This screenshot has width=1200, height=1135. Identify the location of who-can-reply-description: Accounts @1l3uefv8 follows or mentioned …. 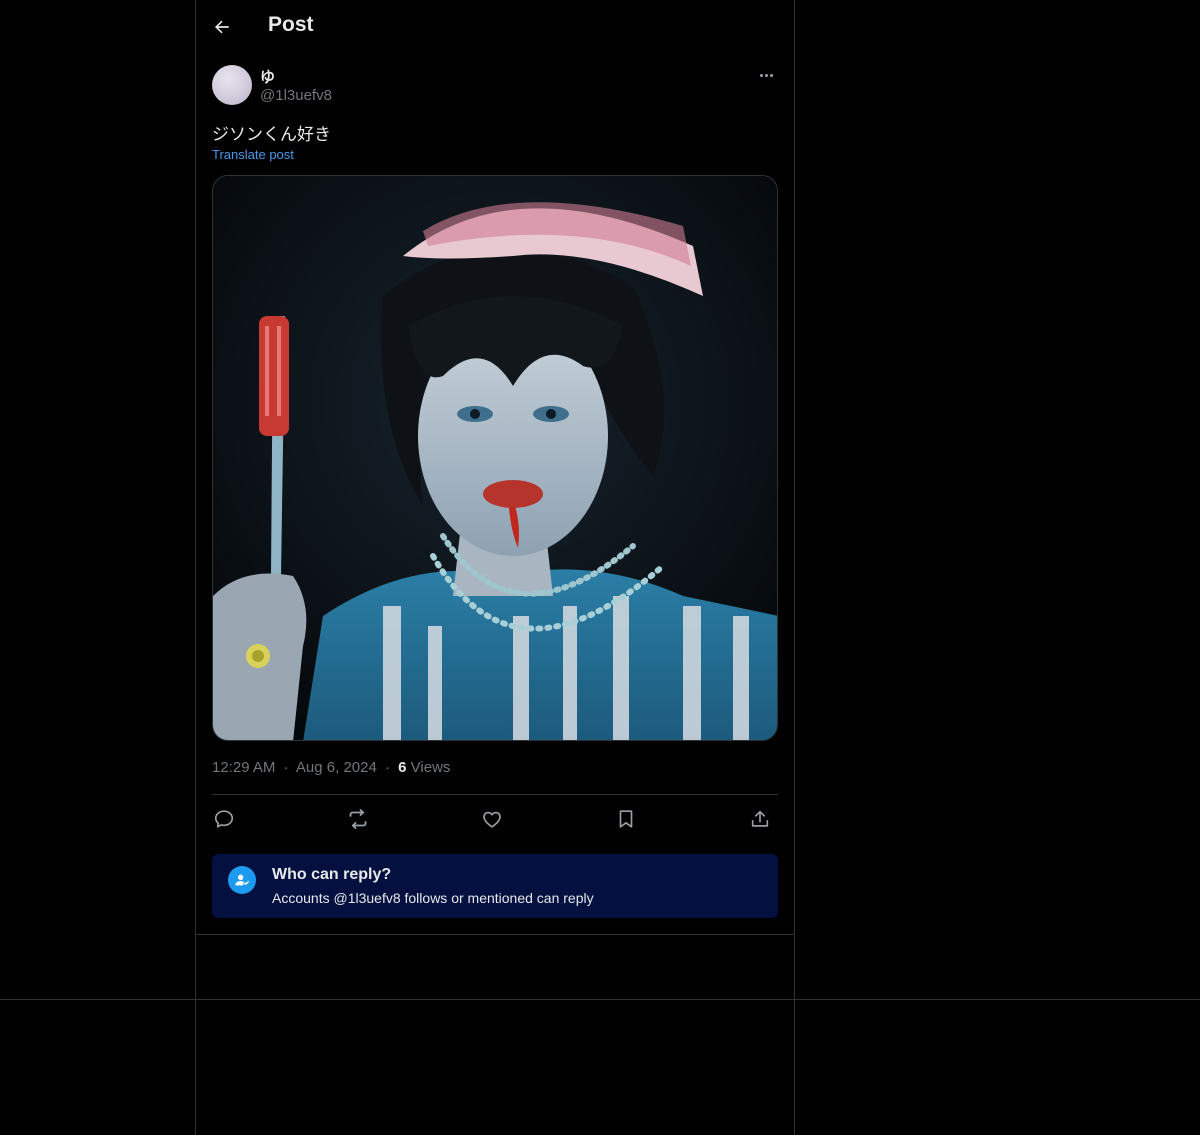
(433, 898).